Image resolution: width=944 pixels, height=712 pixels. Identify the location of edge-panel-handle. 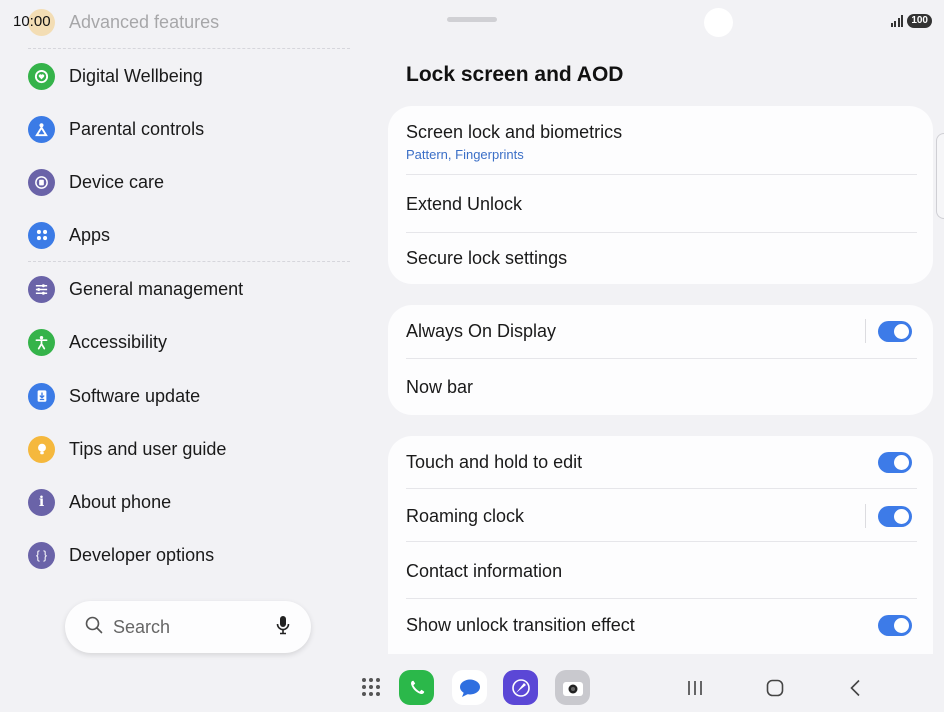
(940, 176).